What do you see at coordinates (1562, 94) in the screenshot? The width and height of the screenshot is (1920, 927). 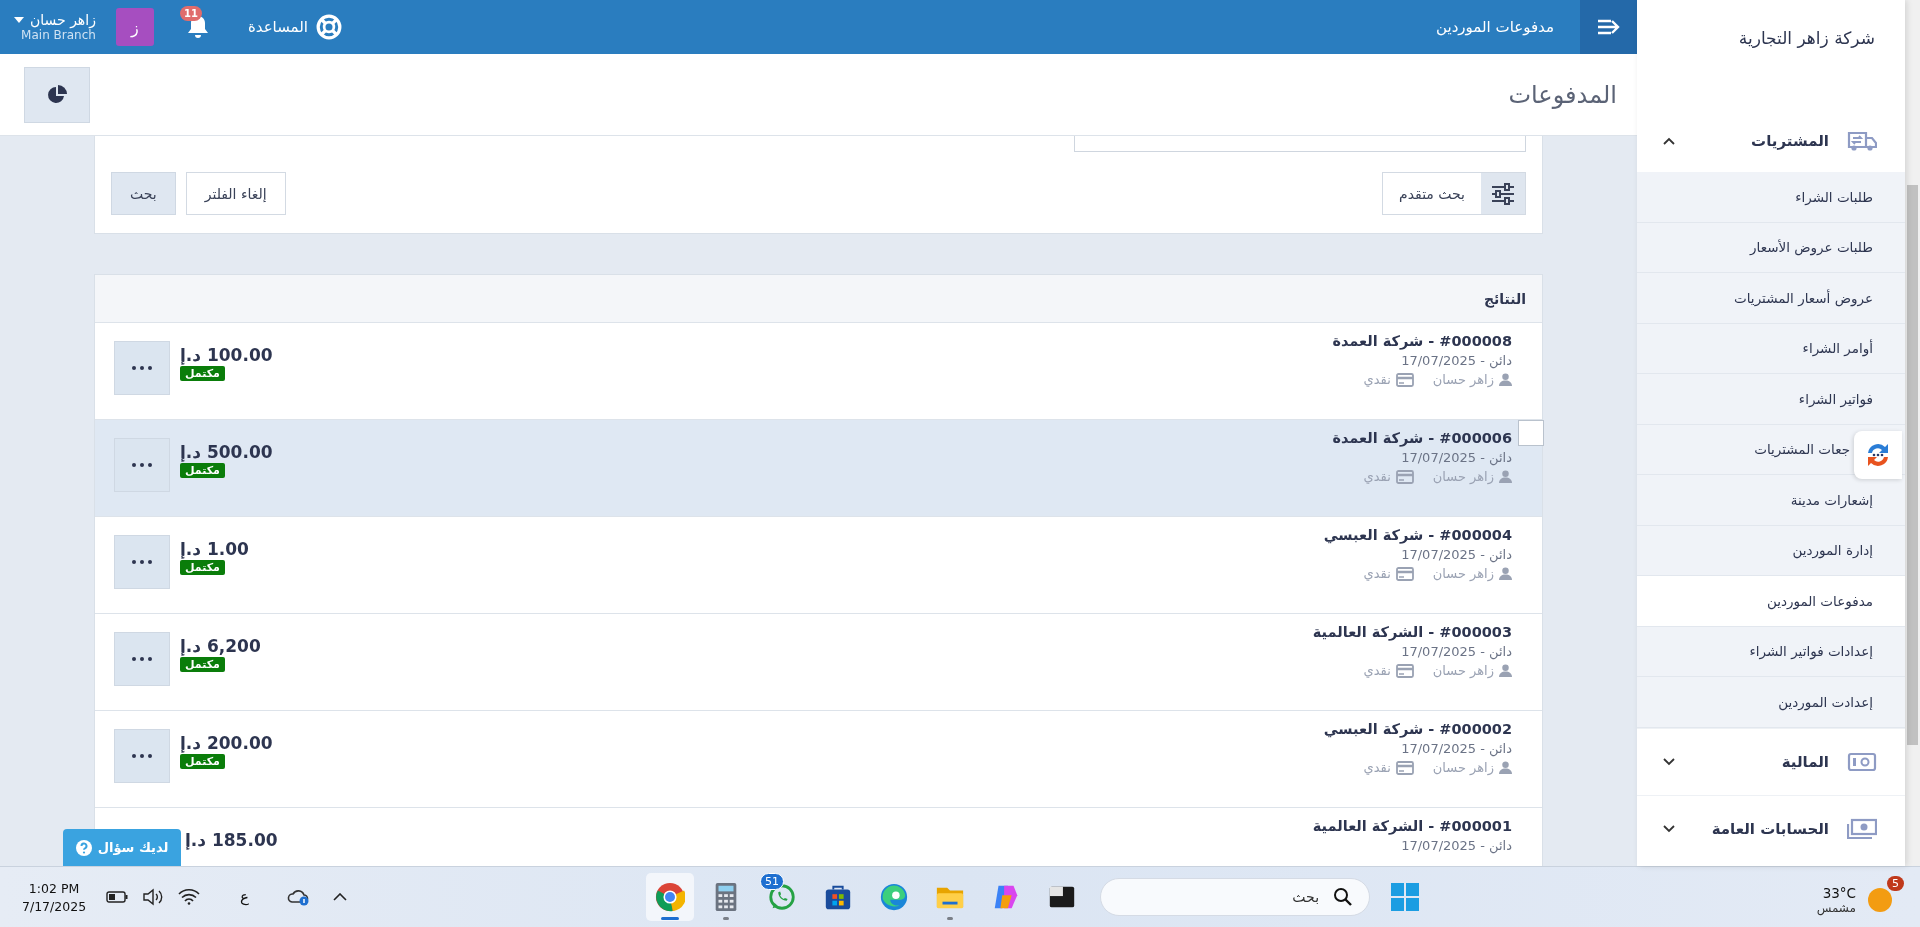 I see `page-heading: المدفوعات` at bounding box center [1562, 94].